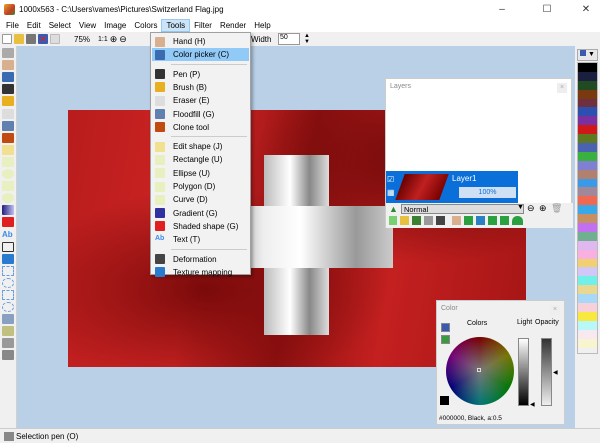  What do you see at coordinates (8, 186) in the screenshot?
I see `polygon-tool-icon` at bounding box center [8, 186].